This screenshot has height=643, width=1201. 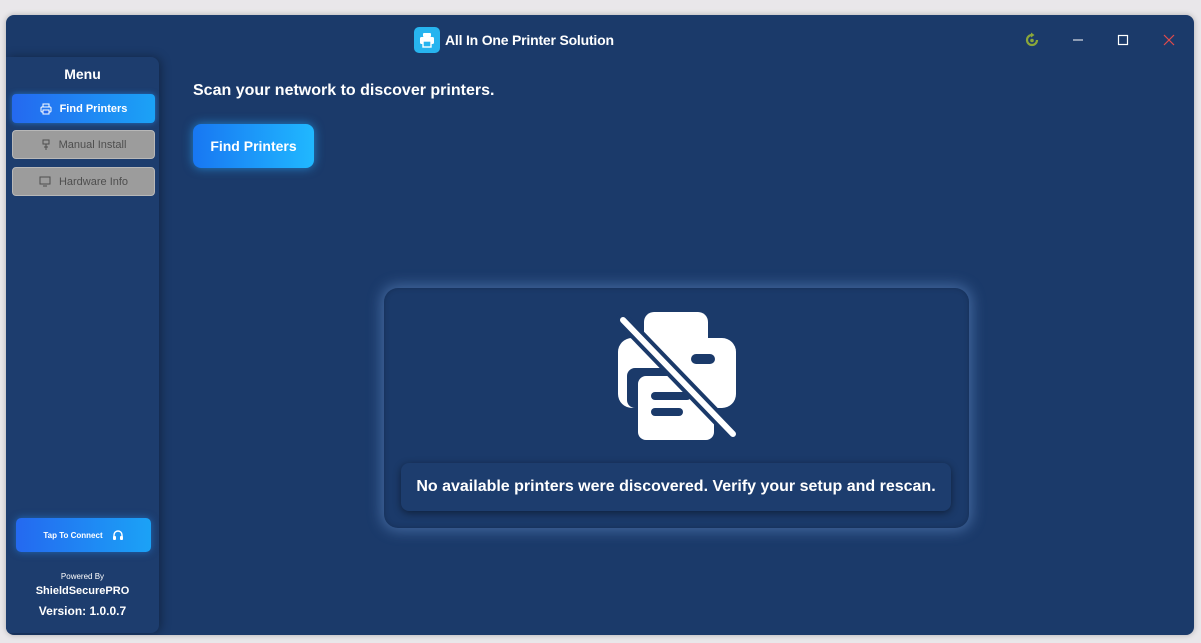 What do you see at coordinates (73, 535) in the screenshot?
I see `connect-label: Tap To Connect` at bounding box center [73, 535].